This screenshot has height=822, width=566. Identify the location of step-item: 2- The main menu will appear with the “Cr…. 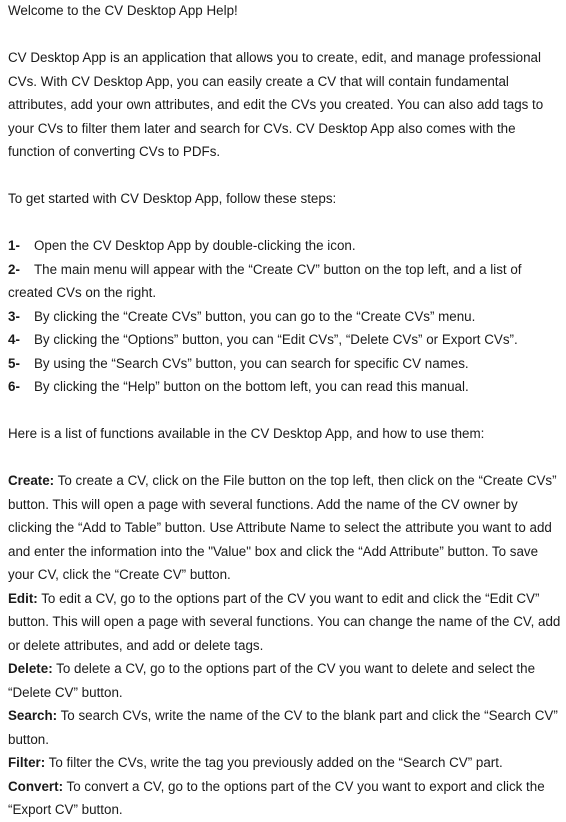
(285, 281).